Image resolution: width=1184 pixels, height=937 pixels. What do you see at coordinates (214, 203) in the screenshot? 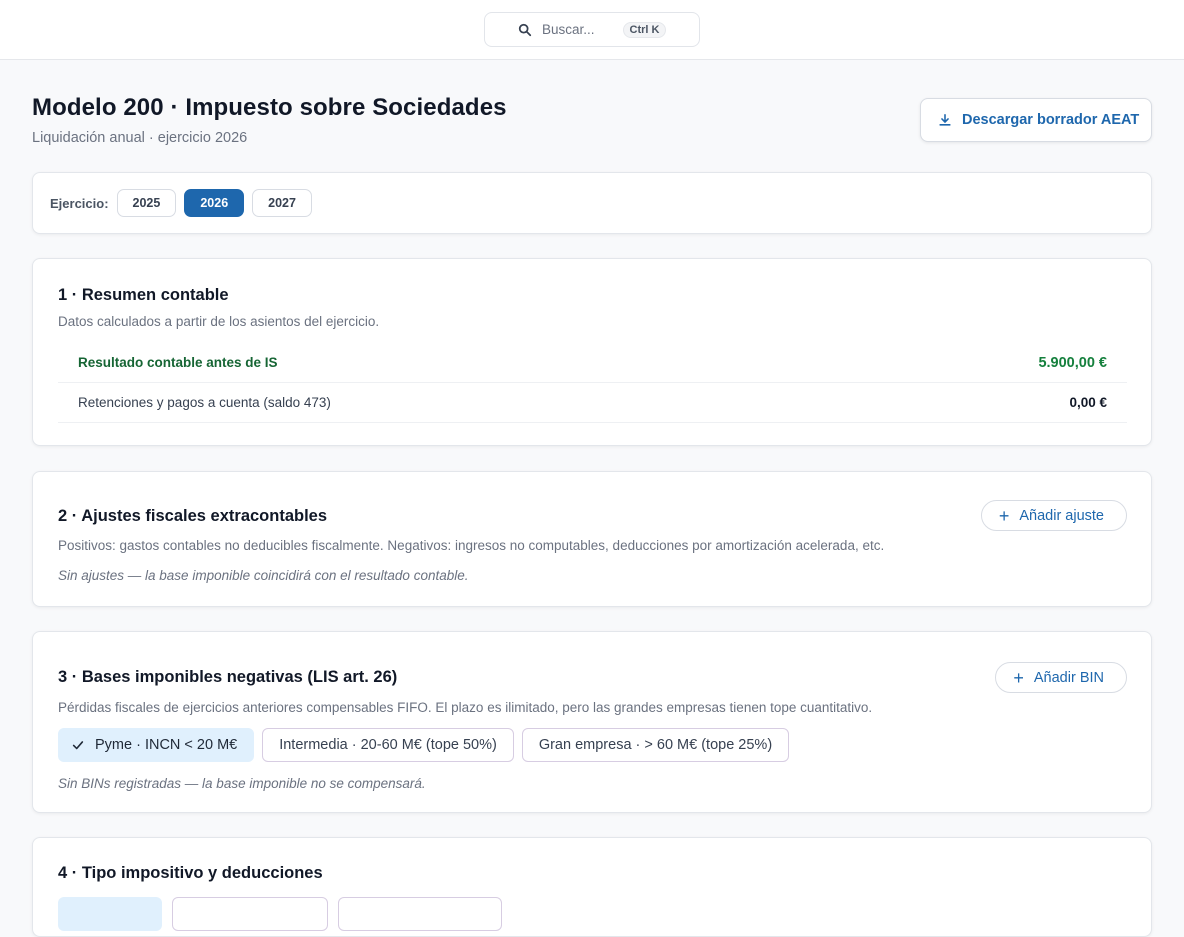
I see `year-option-2026: 2026` at bounding box center [214, 203].